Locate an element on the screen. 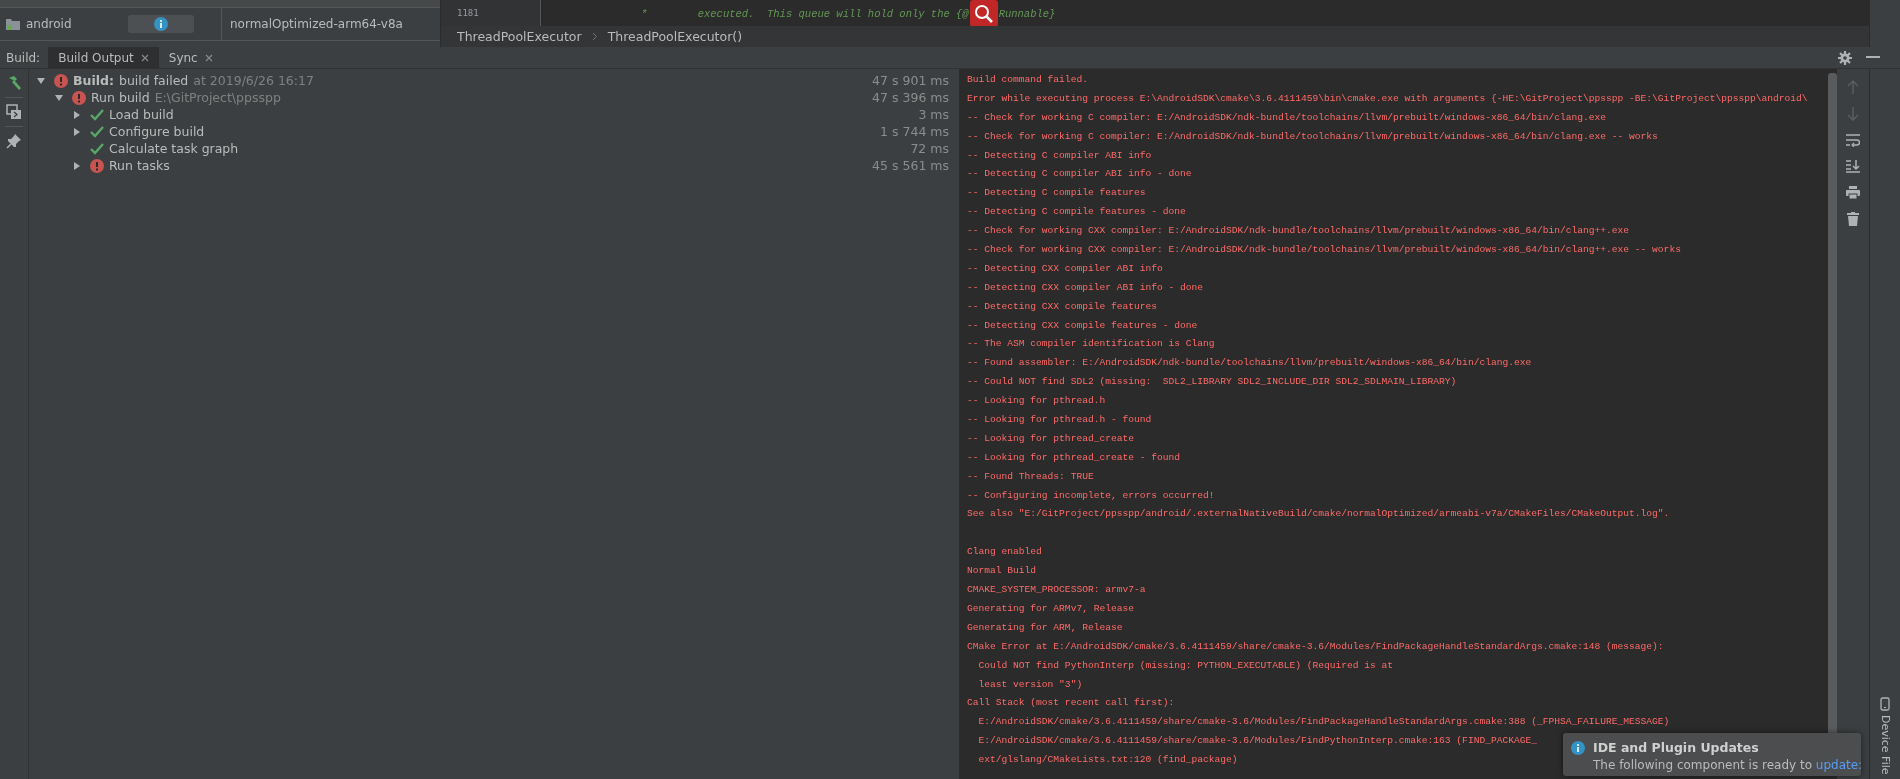  breadcrumb: ThreadPoolExecutor() is located at coordinates (675, 36).